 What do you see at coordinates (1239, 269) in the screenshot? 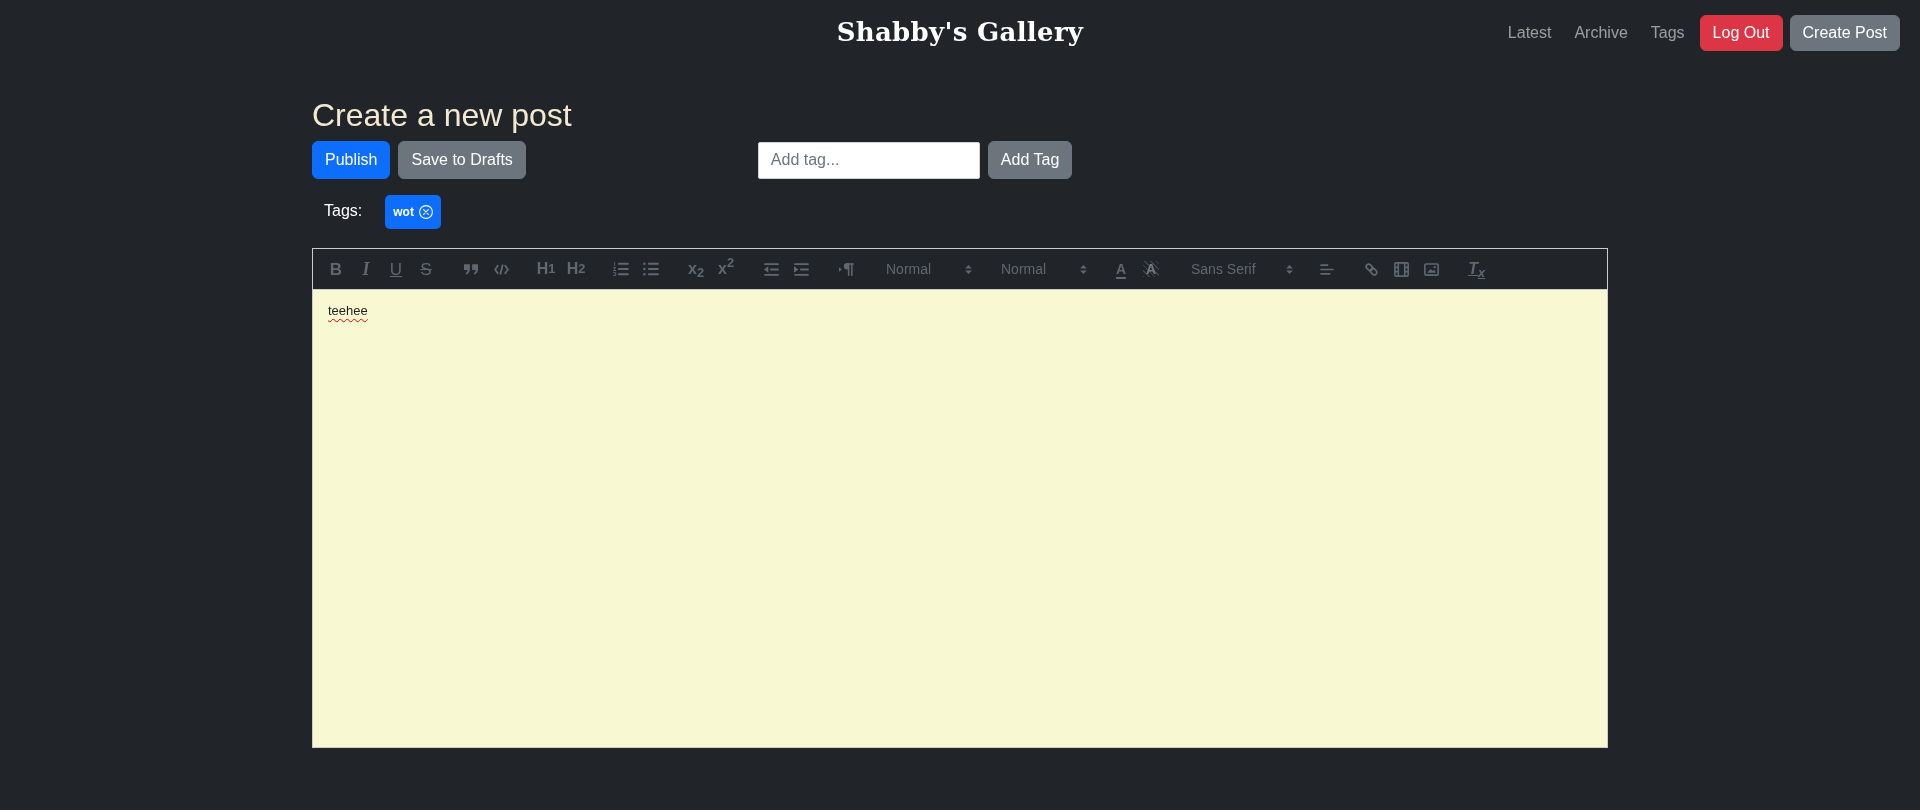
I see `format-dropdown: Sans Serif` at bounding box center [1239, 269].